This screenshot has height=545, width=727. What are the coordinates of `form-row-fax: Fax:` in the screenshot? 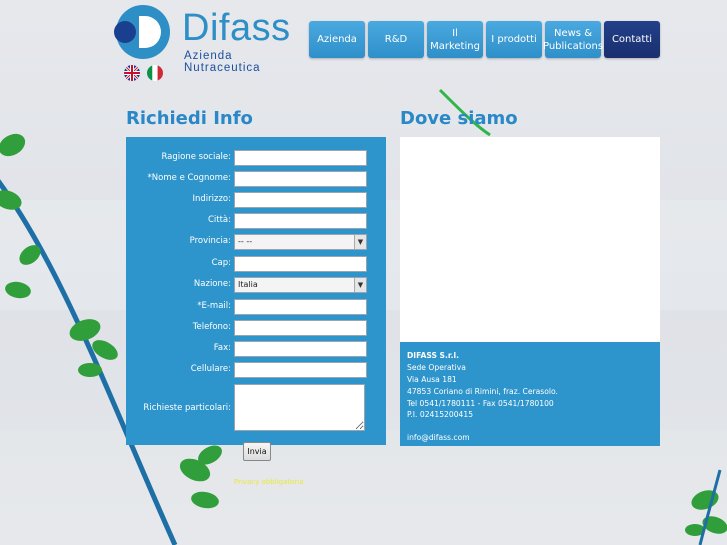 It's located at (256, 350).